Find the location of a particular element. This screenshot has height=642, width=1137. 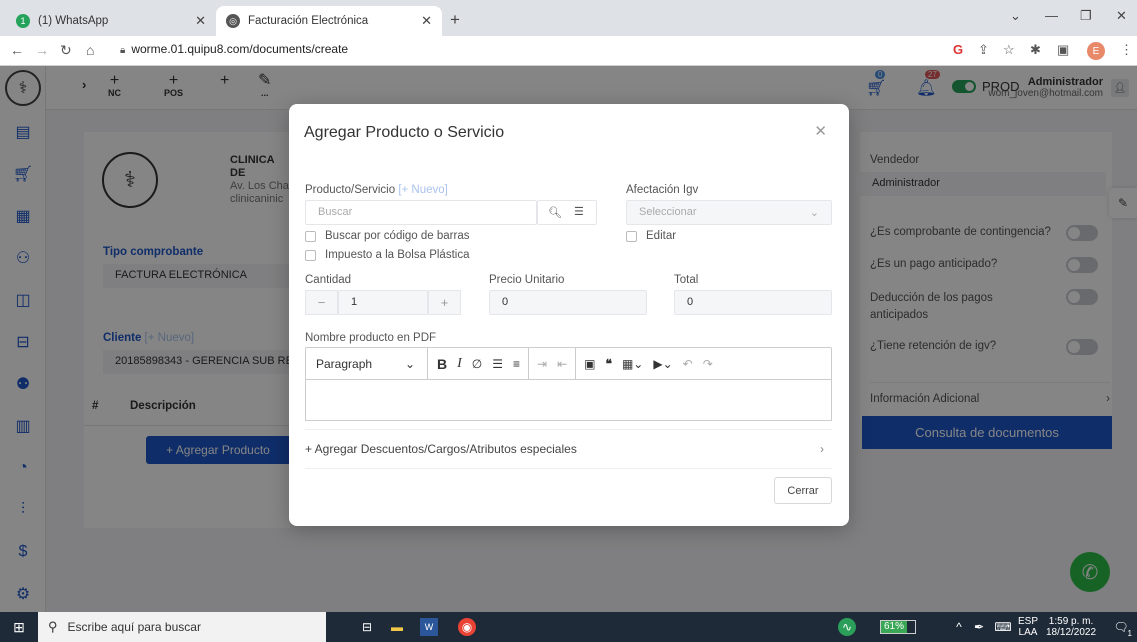

cantidad-input: 1 is located at coordinates (383, 302).